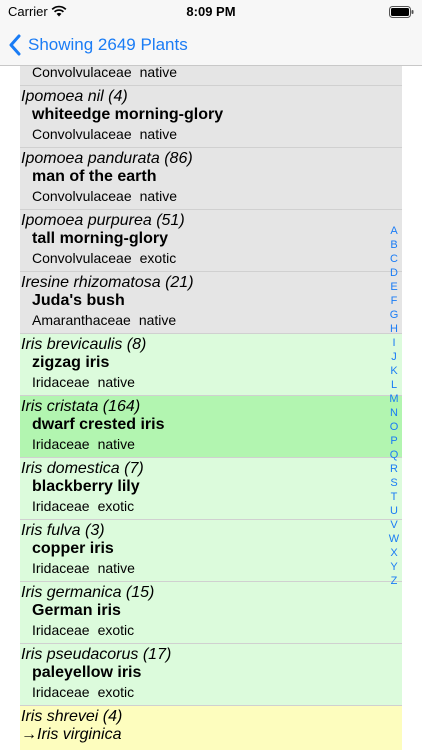 The height and width of the screenshot is (750, 422). I want to click on common-name: man of the earth, so click(94, 176).